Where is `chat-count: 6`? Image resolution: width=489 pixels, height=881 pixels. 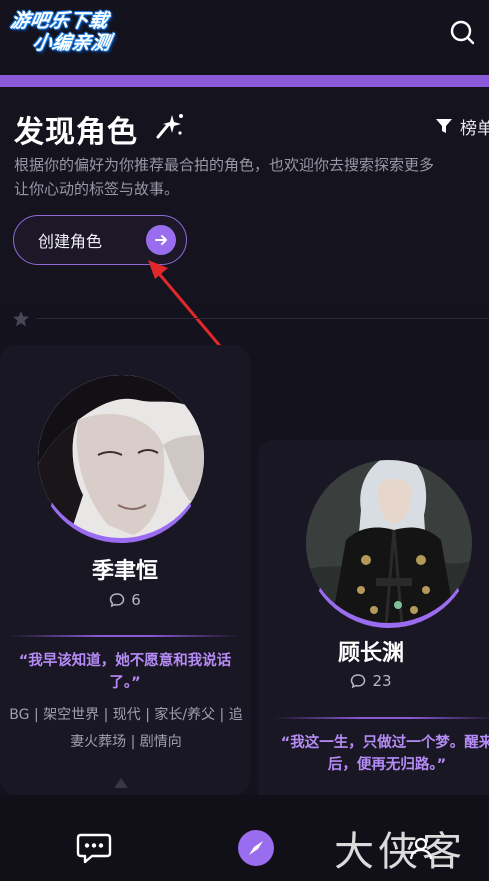
chat-count: 6 is located at coordinates (125, 600).